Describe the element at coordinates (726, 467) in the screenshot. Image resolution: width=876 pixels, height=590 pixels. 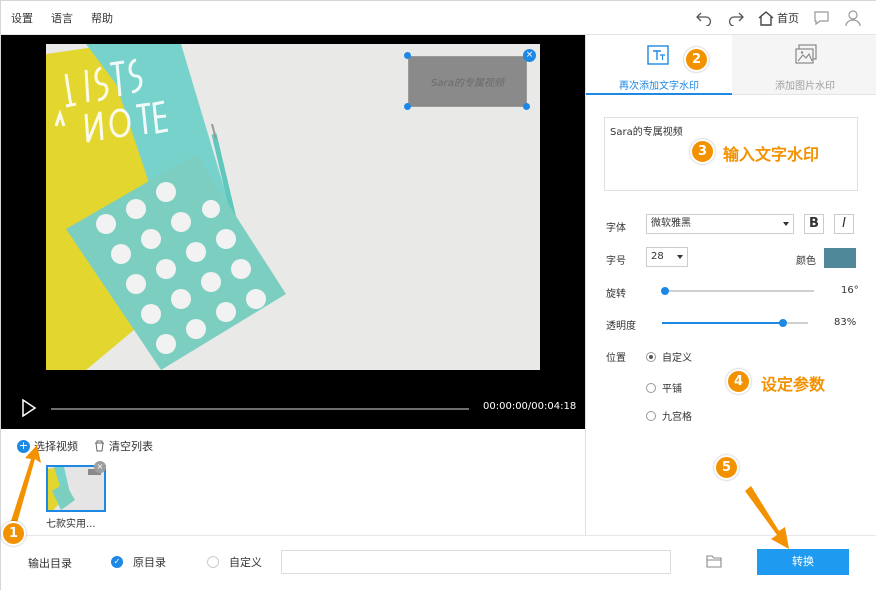
I see `step-badge-5: 5` at that location.